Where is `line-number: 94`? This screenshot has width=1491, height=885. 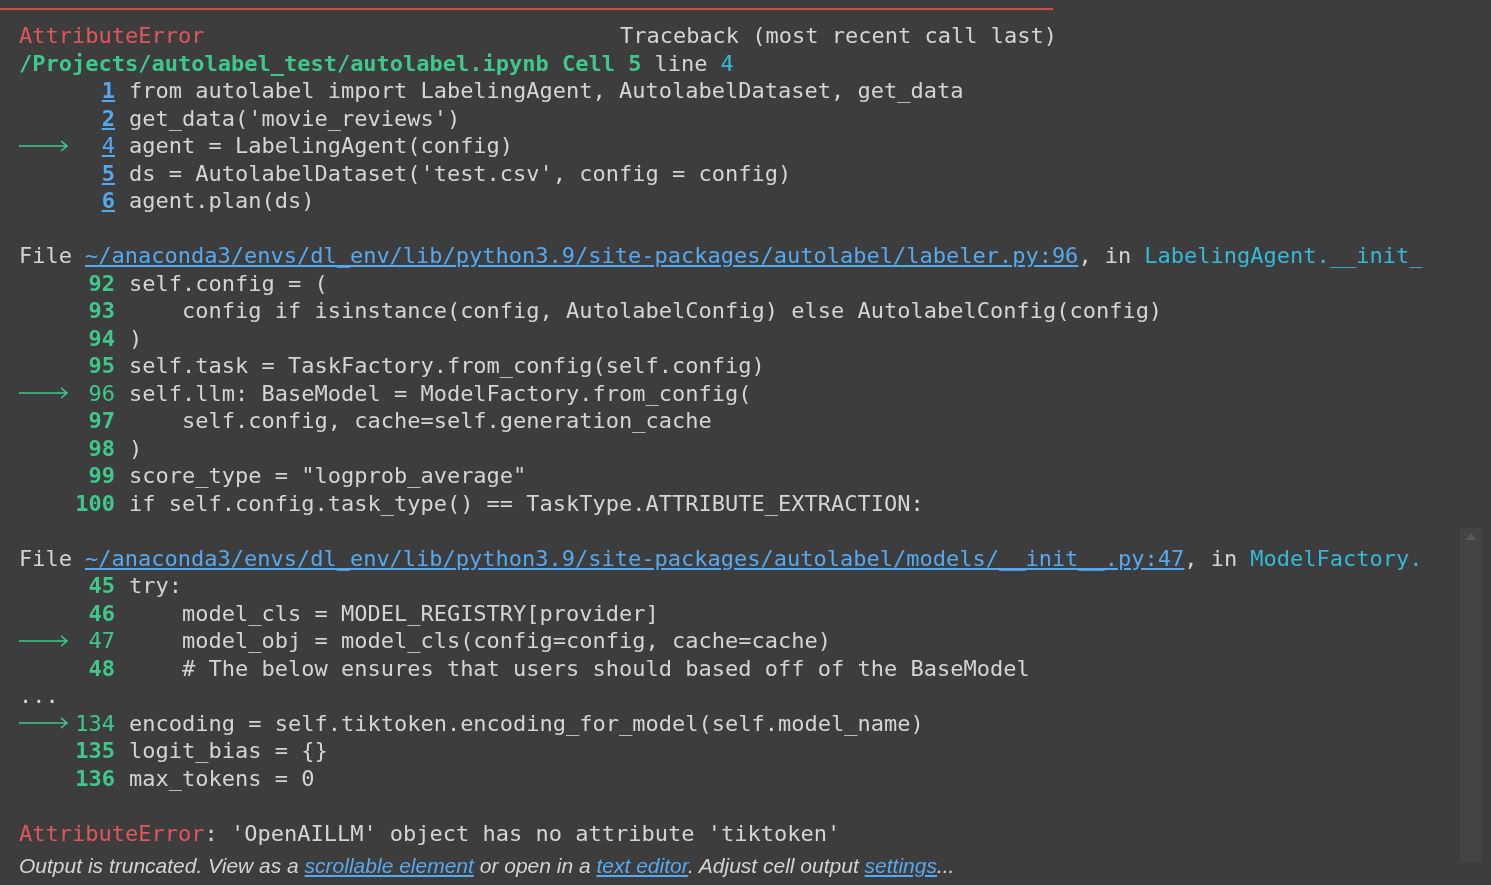
line-number: 94 is located at coordinates (101, 338).